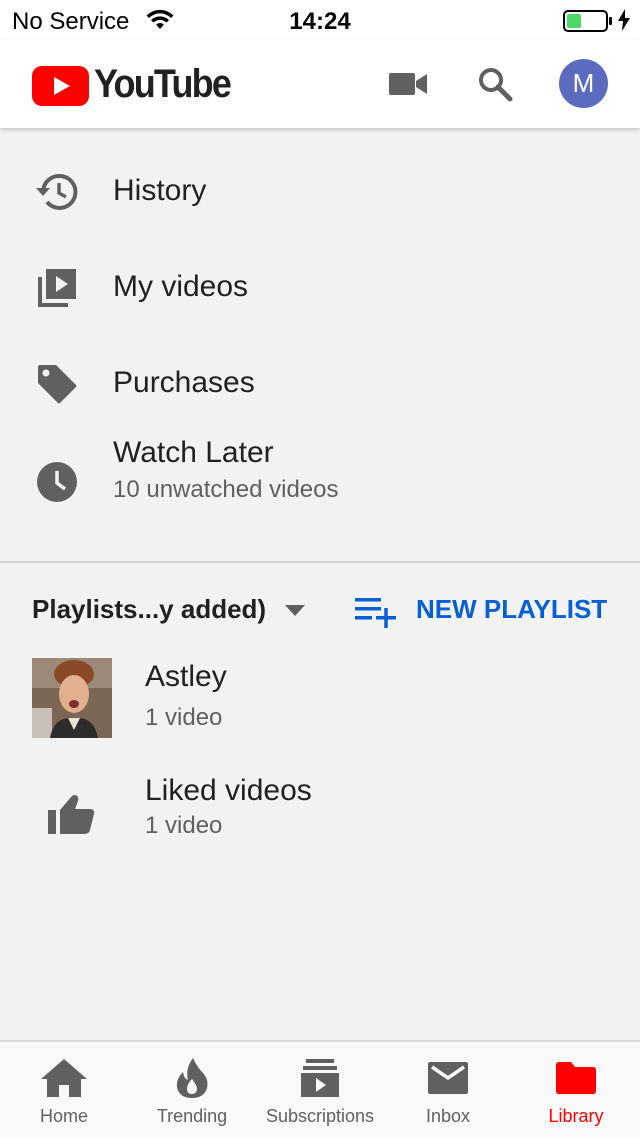  What do you see at coordinates (512, 609) in the screenshot?
I see `new-playlist-label: NEW PLAYLIST` at bounding box center [512, 609].